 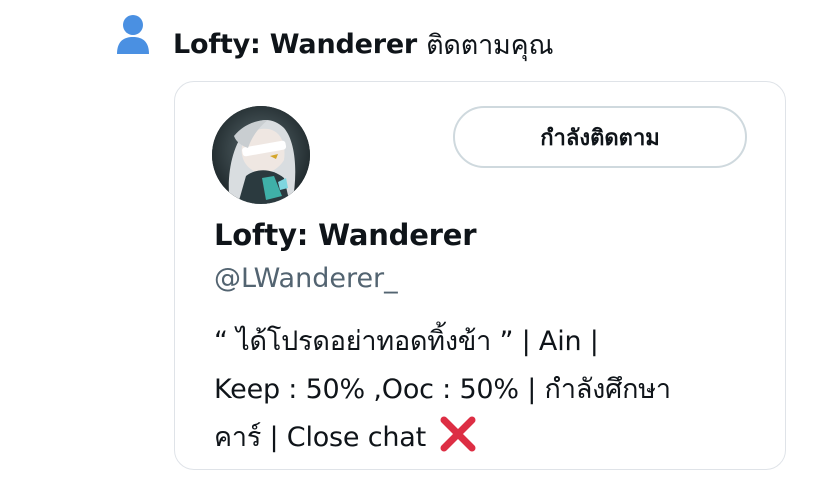 What do you see at coordinates (306, 278) in the screenshot?
I see `user-handle: @LWanderer_` at bounding box center [306, 278].